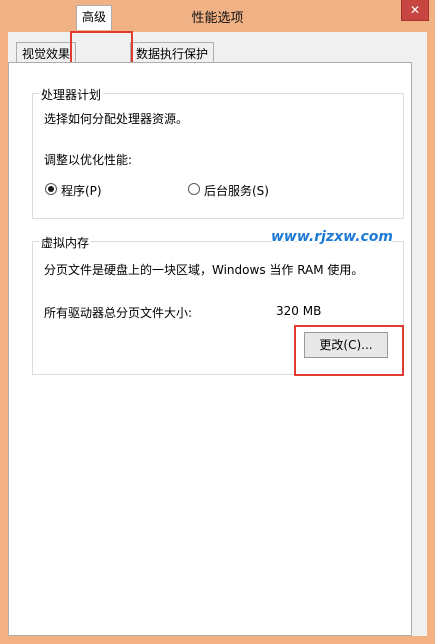  I want to click on radio-background-services: 后台服务(S), so click(252, 190).